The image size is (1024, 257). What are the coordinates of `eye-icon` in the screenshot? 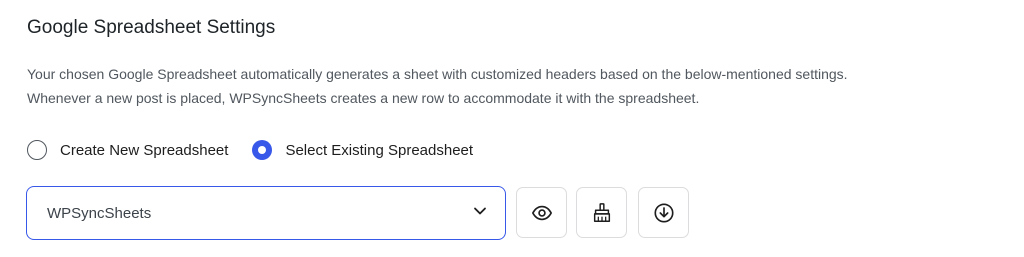 It's located at (542, 213).